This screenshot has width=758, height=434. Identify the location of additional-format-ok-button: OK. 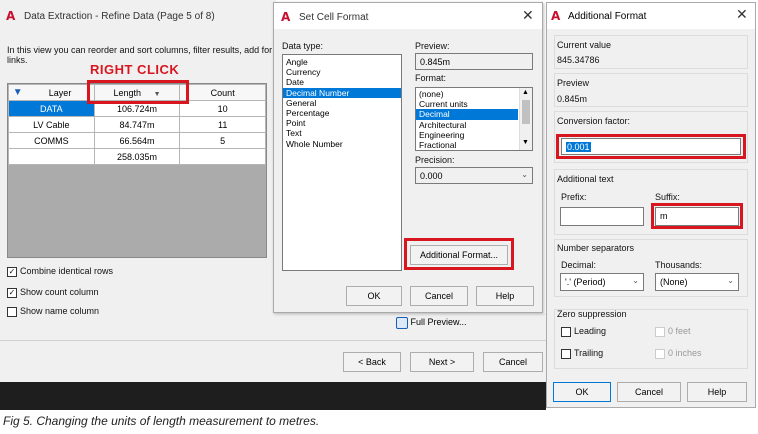
(582, 392).